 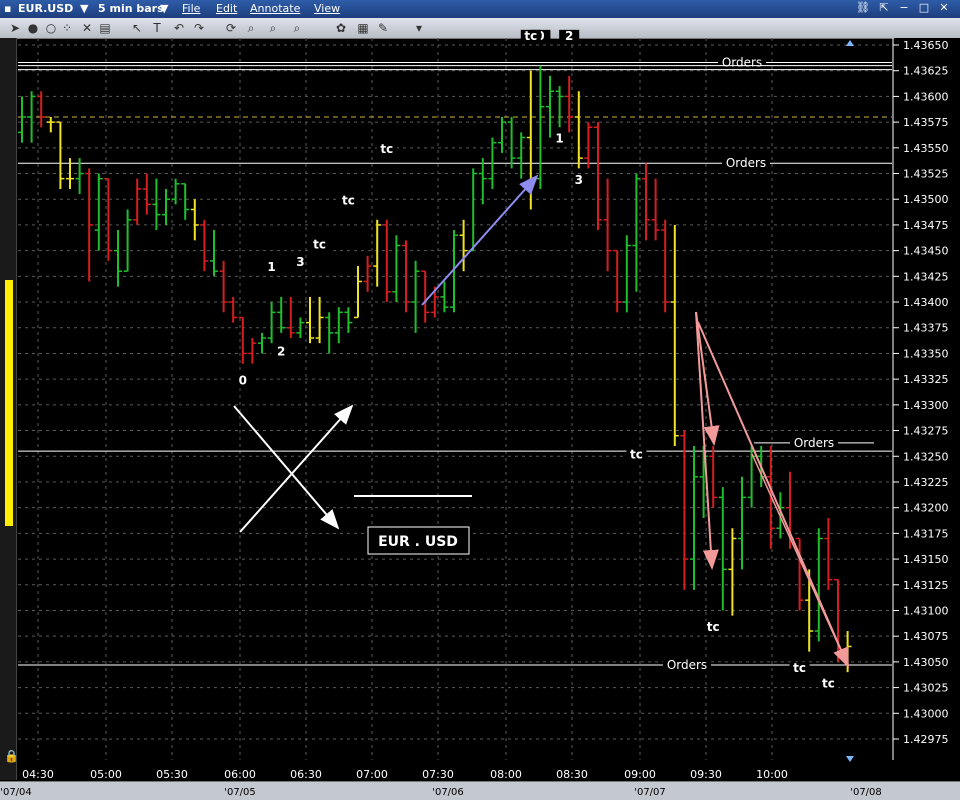 What do you see at coordinates (926, 96) in the screenshot?
I see `y-tick-label: 1.43600` at bounding box center [926, 96].